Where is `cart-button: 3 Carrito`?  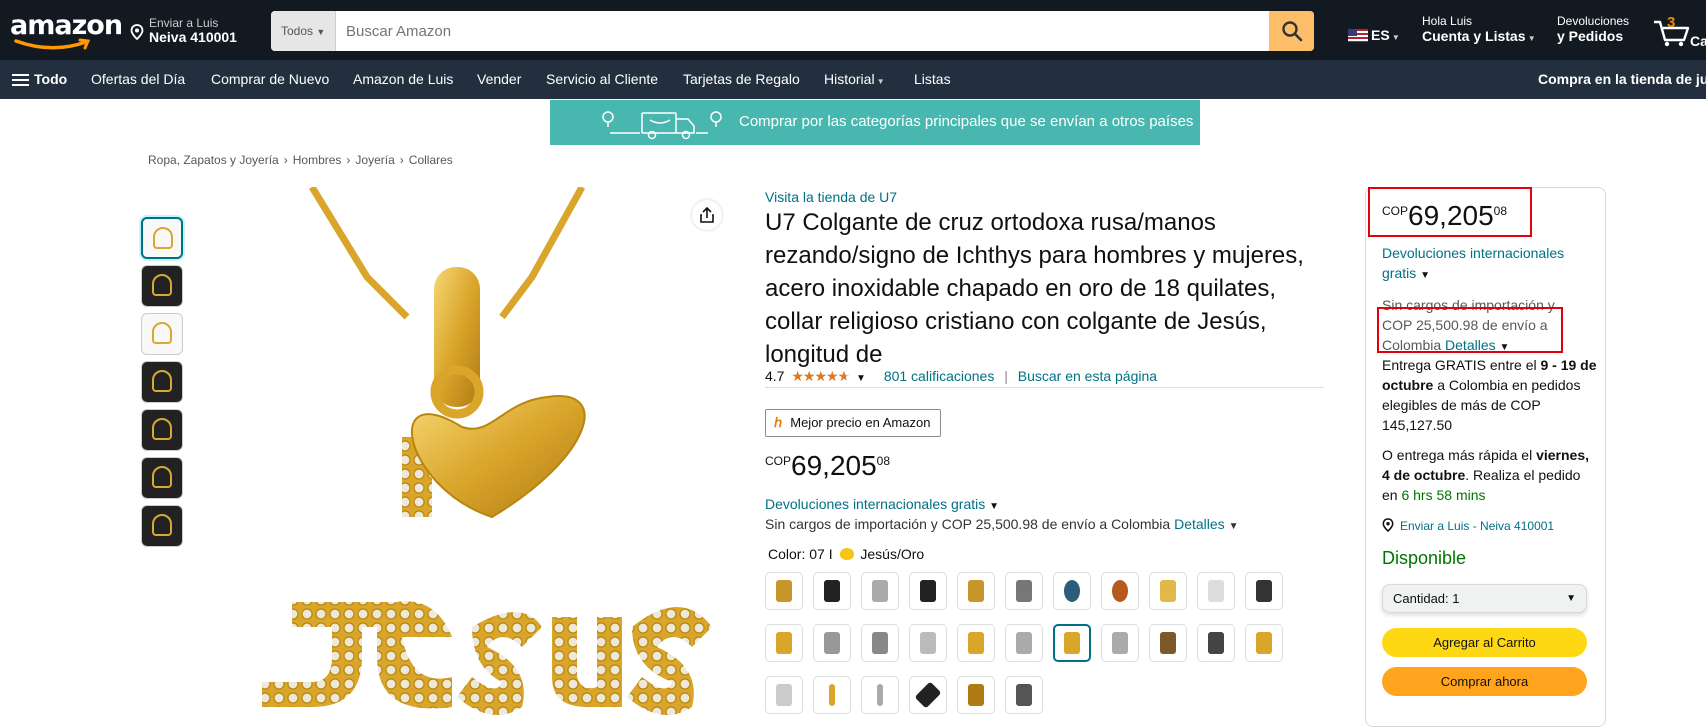 cart-button: 3 Carrito is located at coordinates (1679, 31).